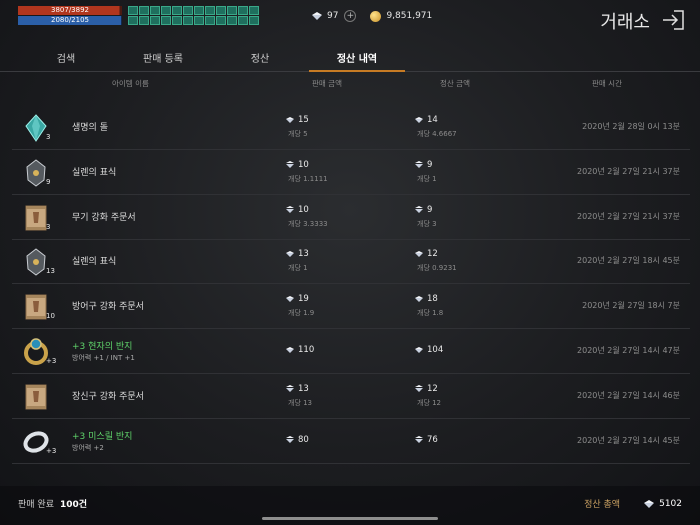 The image size is (700, 525). What do you see at coordinates (628, 171) in the screenshot?
I see `sale-time: 2020년 2월 27일 21시 37분` at bounding box center [628, 171].